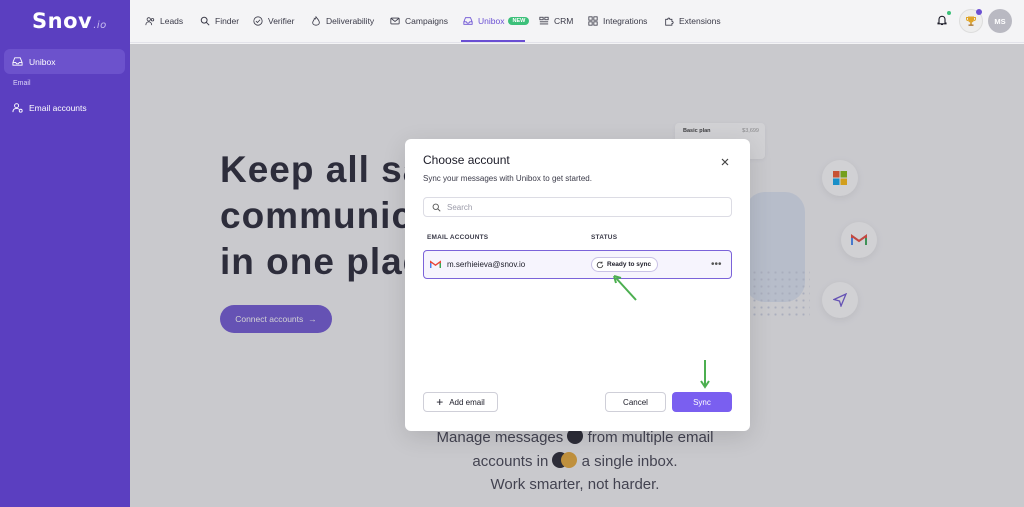 The width and height of the screenshot is (1024, 507). I want to click on nav-crm: CRM, so click(556, 21).